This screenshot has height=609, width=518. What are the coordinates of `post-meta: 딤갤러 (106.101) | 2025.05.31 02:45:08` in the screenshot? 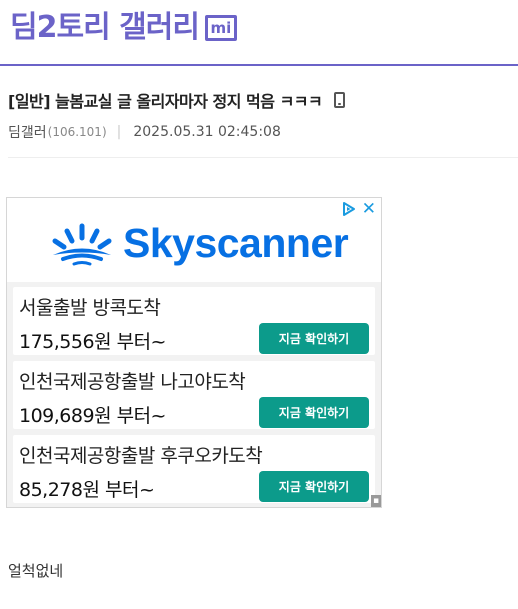 It's located at (144, 132).